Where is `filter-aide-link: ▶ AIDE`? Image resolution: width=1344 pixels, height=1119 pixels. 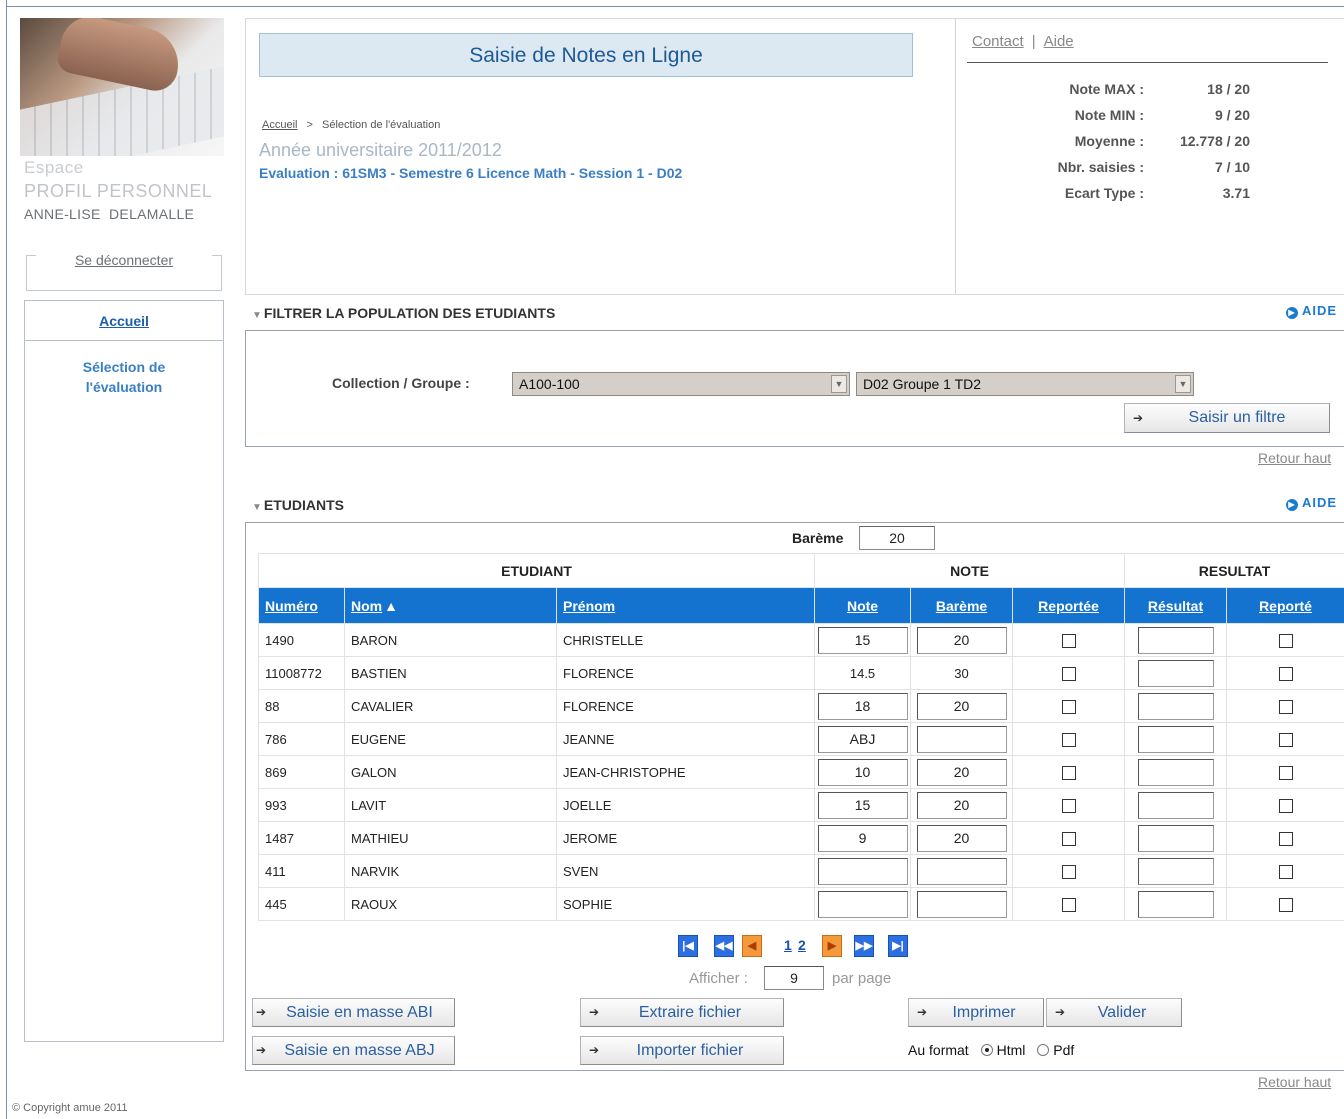 filter-aide-link: ▶ AIDE is located at coordinates (1311, 311).